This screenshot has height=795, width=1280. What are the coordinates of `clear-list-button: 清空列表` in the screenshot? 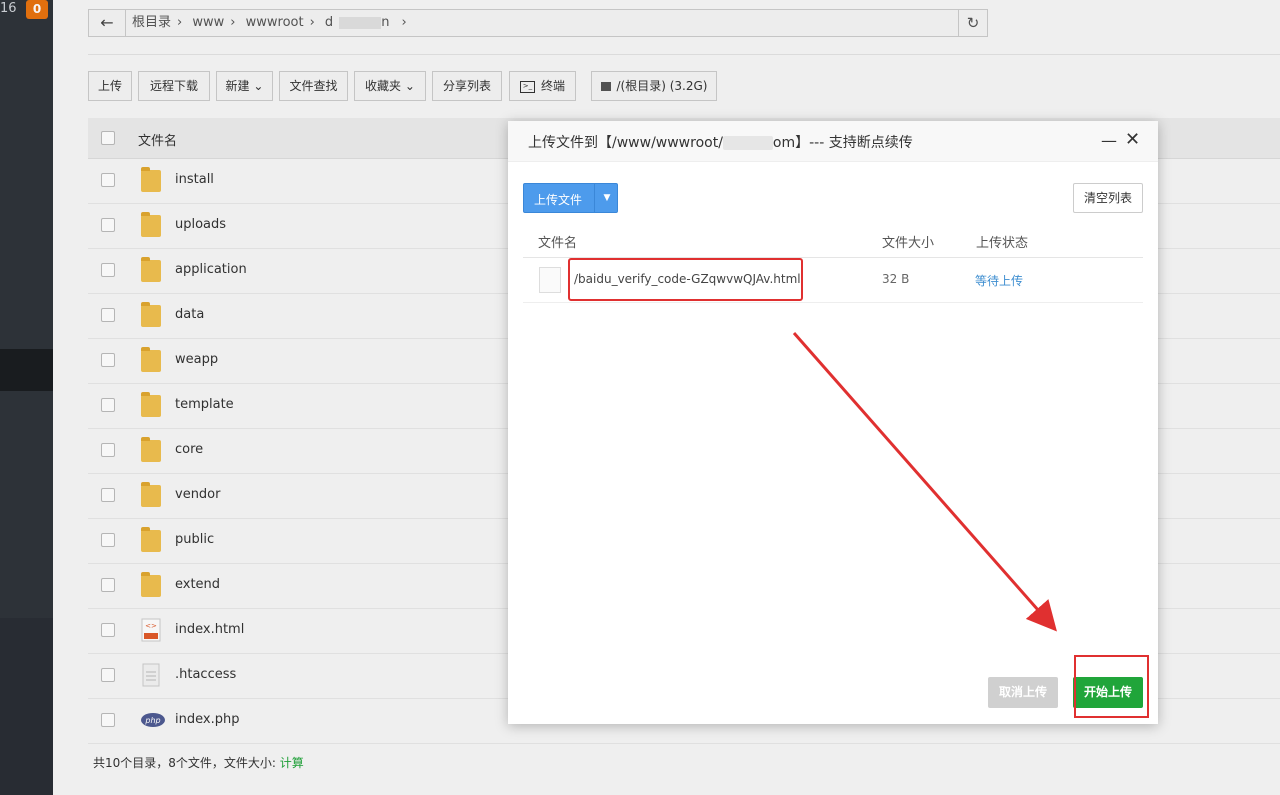 It's located at (1108, 198).